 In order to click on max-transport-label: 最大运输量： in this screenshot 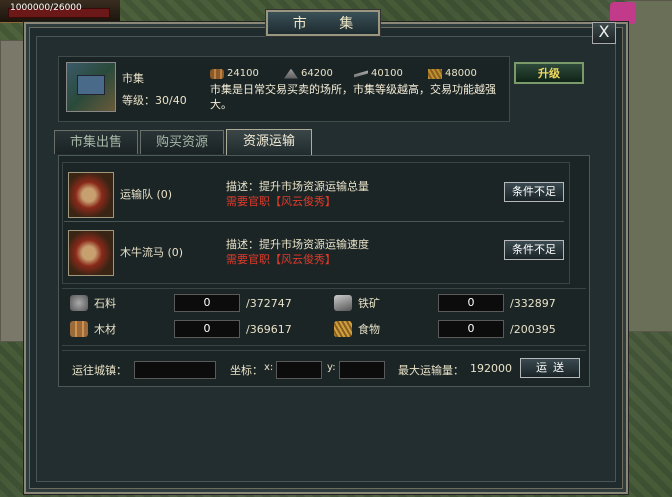, I will do `click(431, 370)`.